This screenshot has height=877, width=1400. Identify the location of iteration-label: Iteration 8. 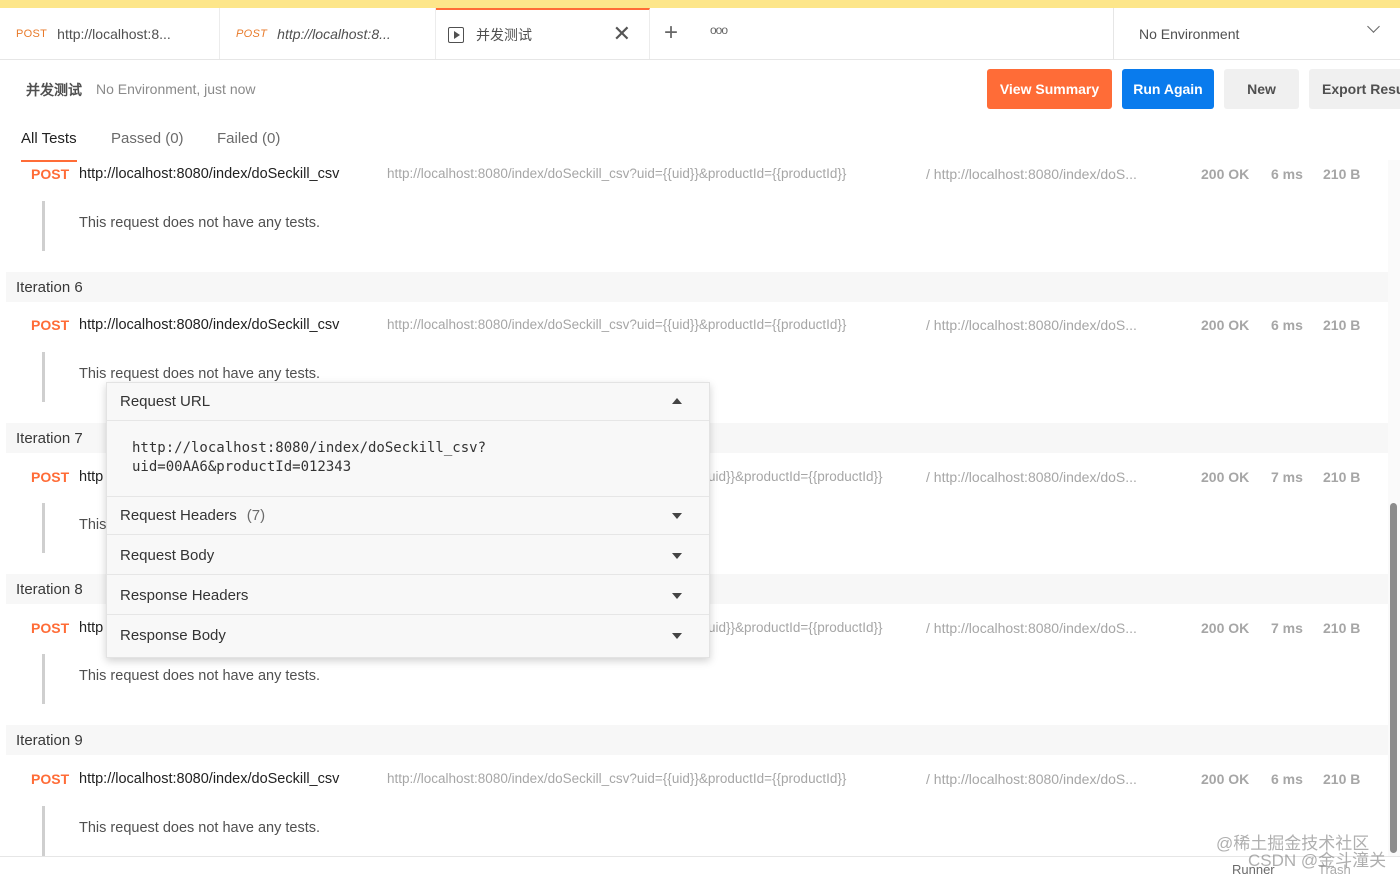
(49, 589).